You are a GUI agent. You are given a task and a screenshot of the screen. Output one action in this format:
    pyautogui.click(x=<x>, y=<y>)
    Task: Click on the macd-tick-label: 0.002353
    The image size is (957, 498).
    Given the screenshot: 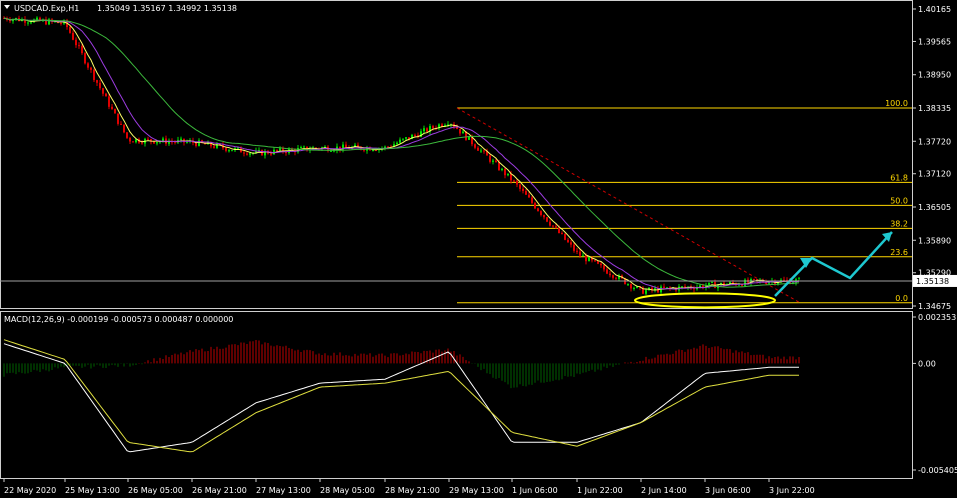 What is the action you would take?
    pyautogui.click(x=937, y=317)
    